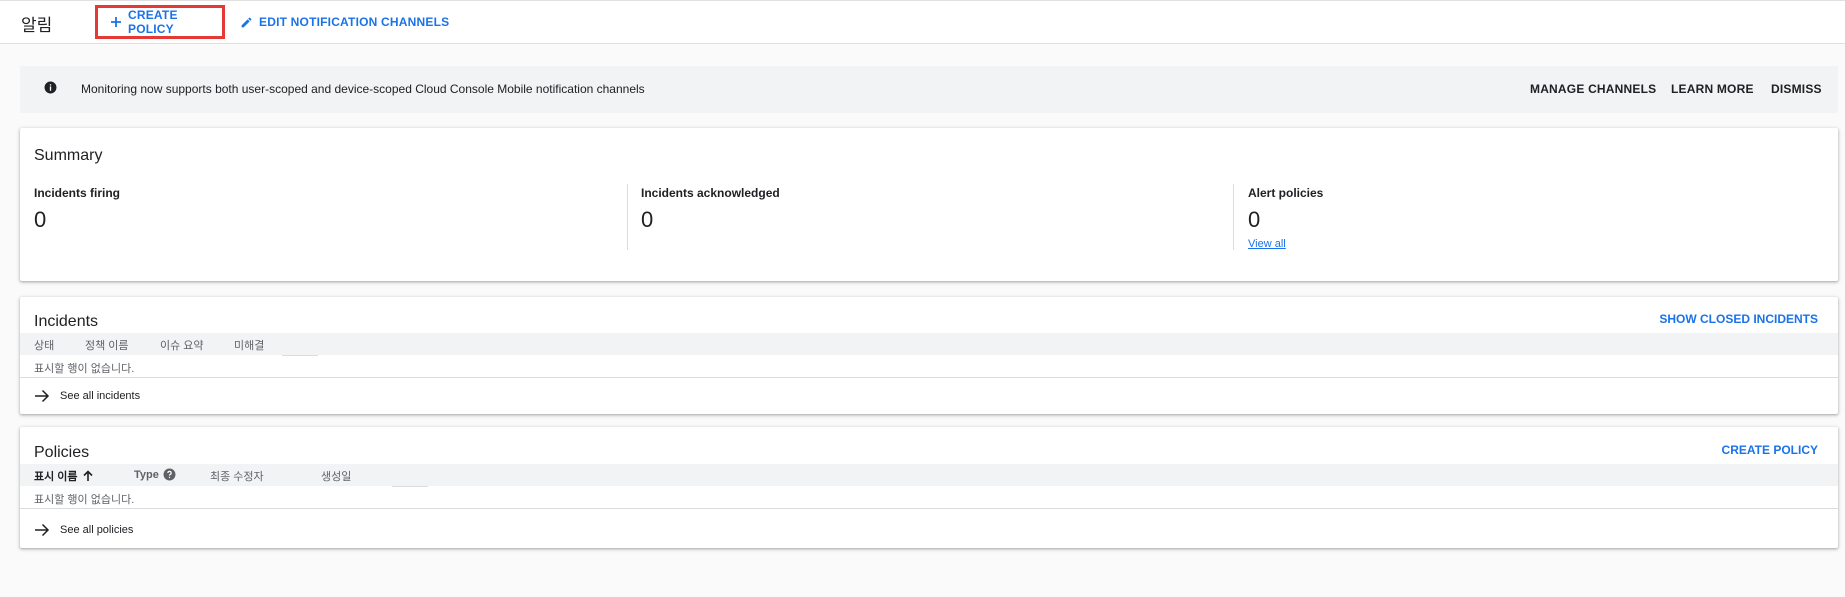 This screenshot has height=597, width=1845. What do you see at coordinates (246, 22) in the screenshot?
I see `pencil-icon` at bounding box center [246, 22].